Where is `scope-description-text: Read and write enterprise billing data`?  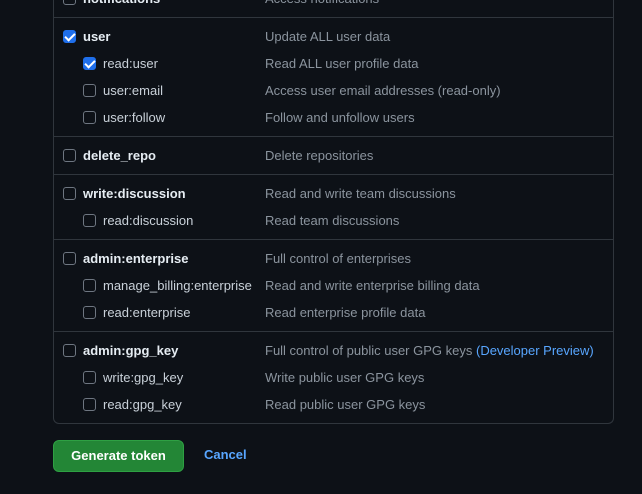 scope-description-text: Read and write enterprise billing data is located at coordinates (372, 285).